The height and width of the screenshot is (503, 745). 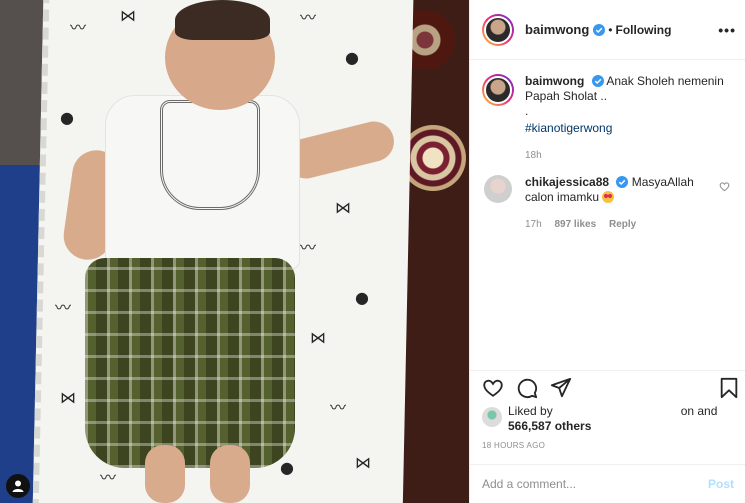 I want to click on profile-tag-button, so click(x=18, y=486).